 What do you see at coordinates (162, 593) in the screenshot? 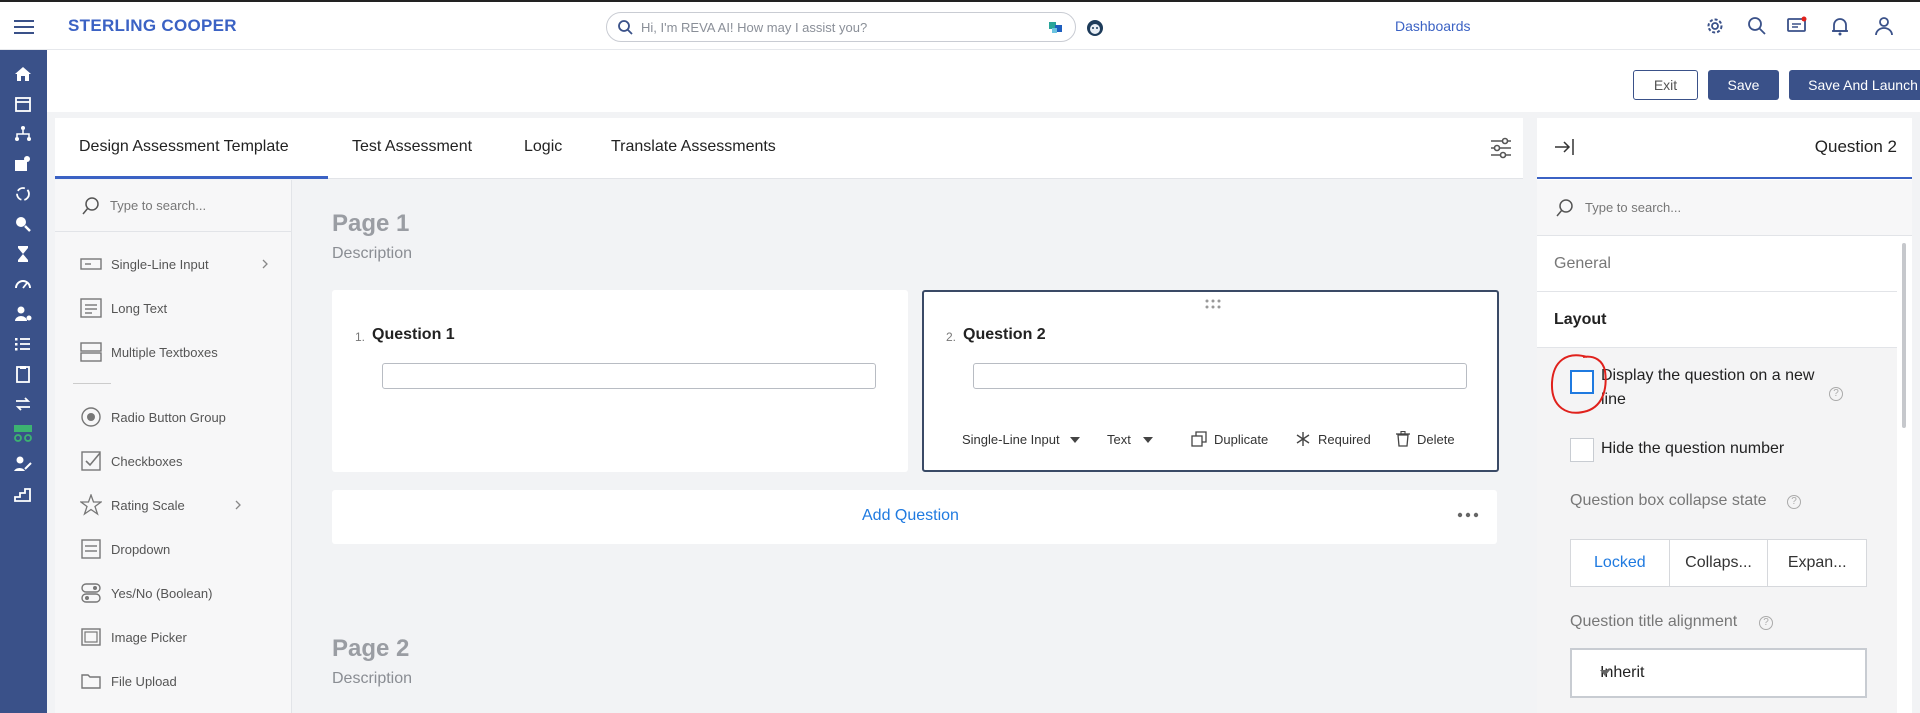
I see `tool-label: Yes/No (Boolean)` at bounding box center [162, 593].